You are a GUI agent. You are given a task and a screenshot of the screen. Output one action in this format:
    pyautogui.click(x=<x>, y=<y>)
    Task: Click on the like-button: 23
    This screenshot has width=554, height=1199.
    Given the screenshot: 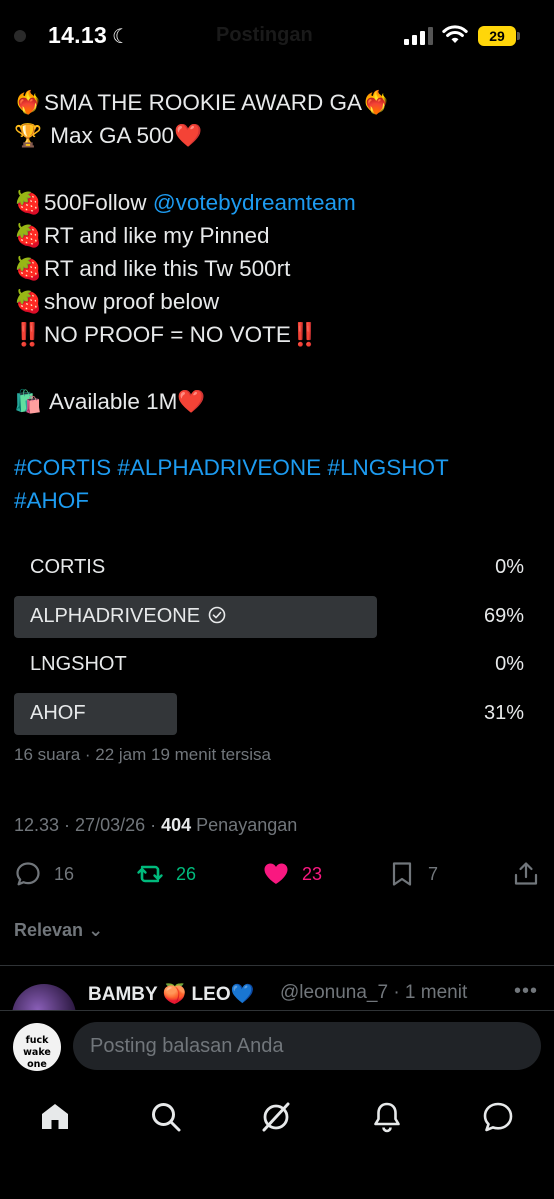 What is the action you would take?
    pyautogui.click(x=292, y=874)
    